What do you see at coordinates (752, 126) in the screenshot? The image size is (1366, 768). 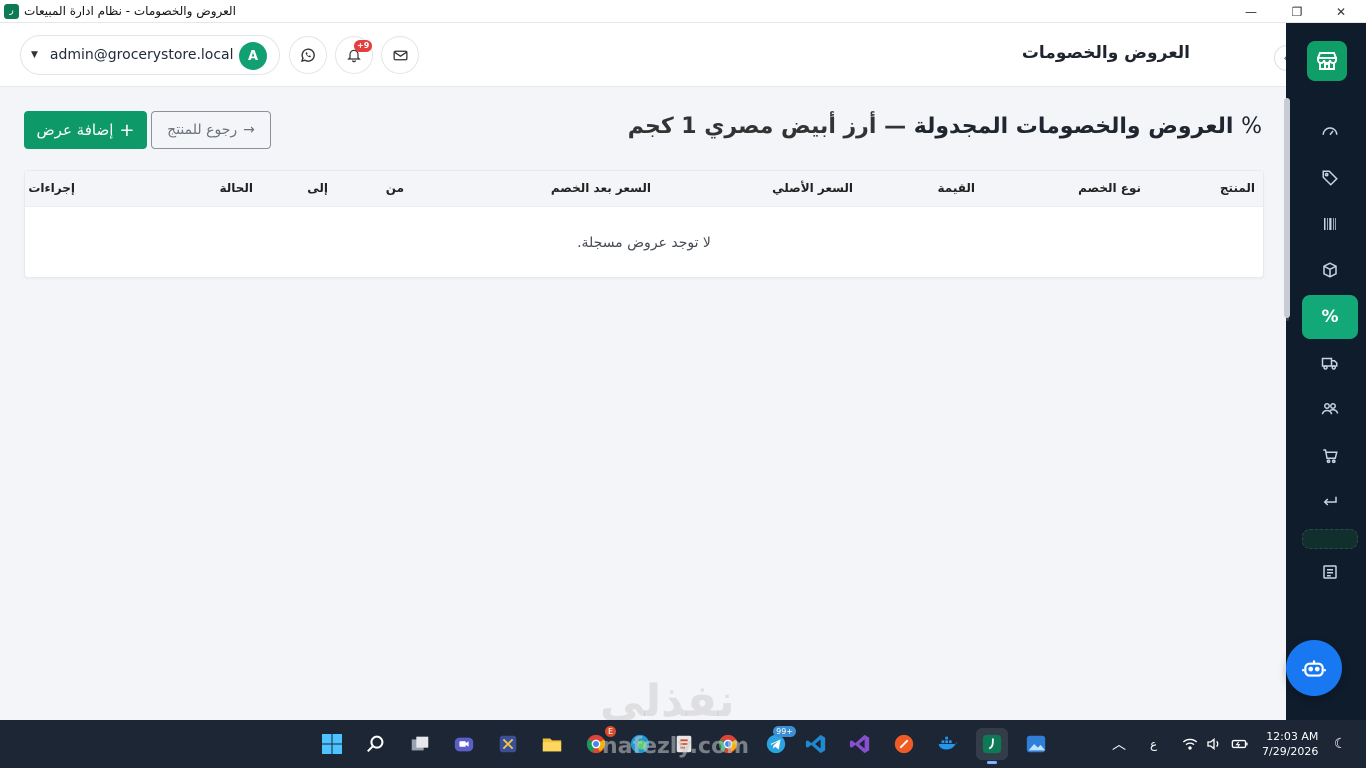 I see `heading-product: أرز أبيض مصري 1 كجم` at bounding box center [752, 126].